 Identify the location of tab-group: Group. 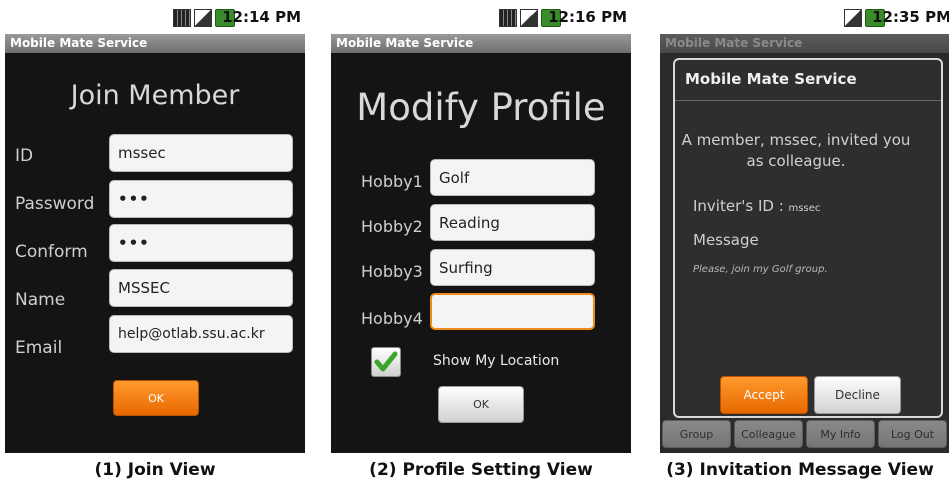
(696, 434).